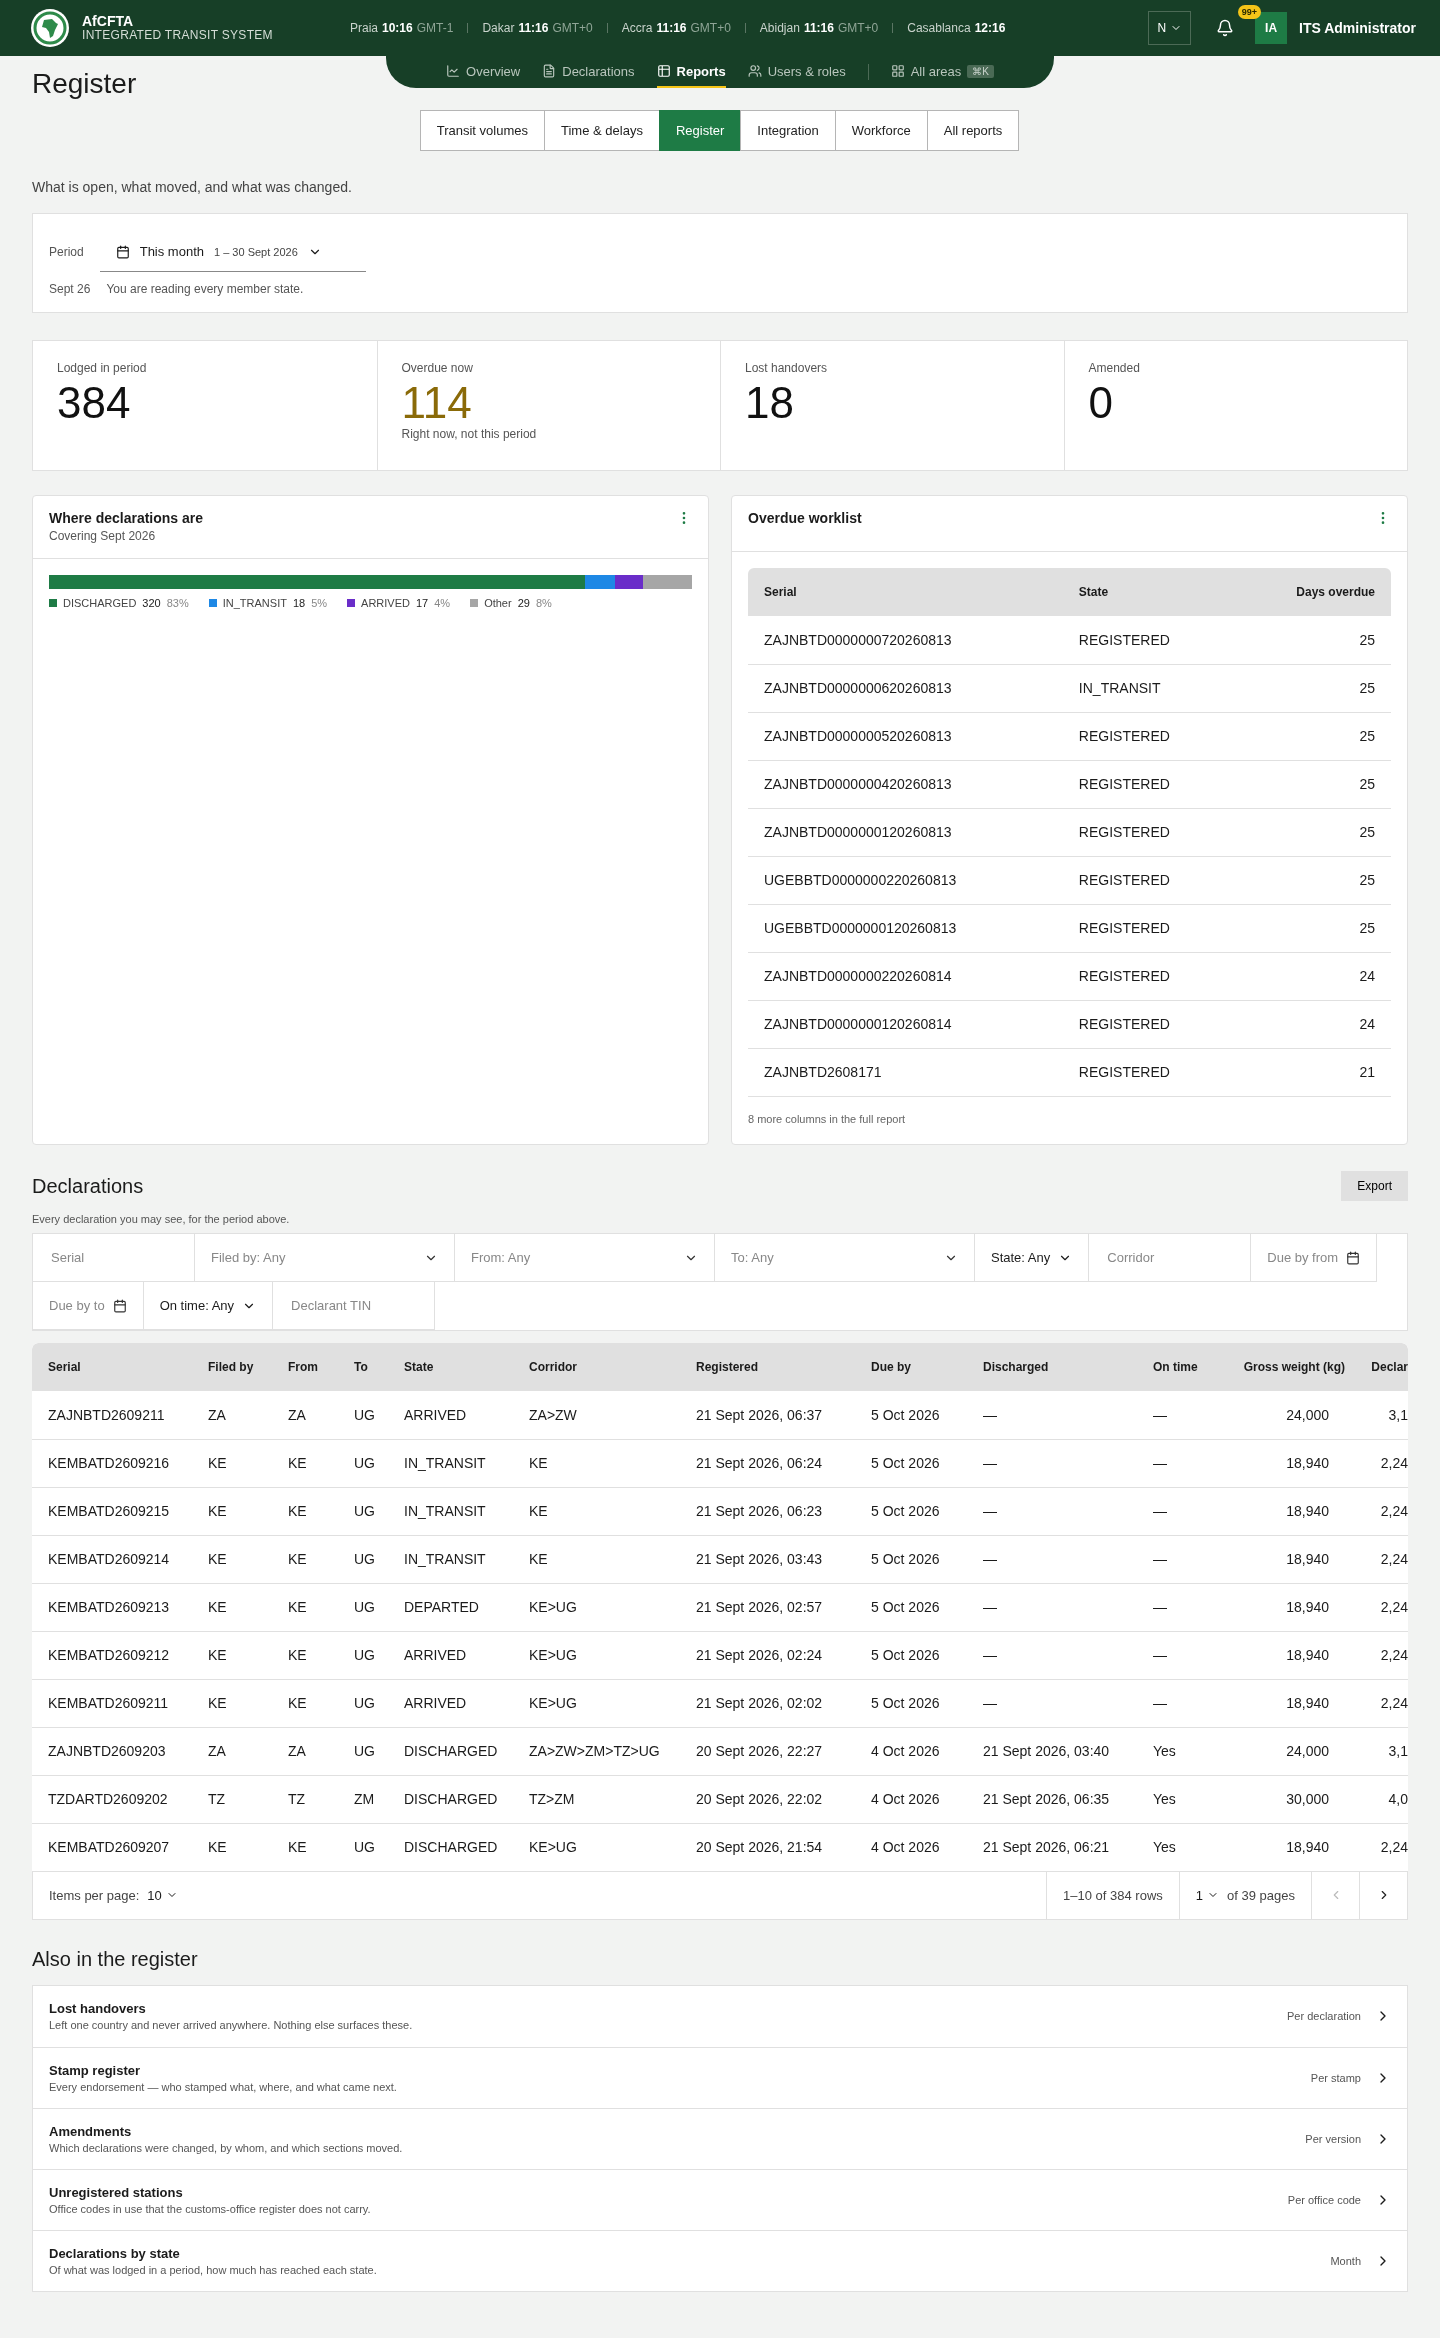  I want to click on filter-dropdown: To: Any, so click(845, 1258).